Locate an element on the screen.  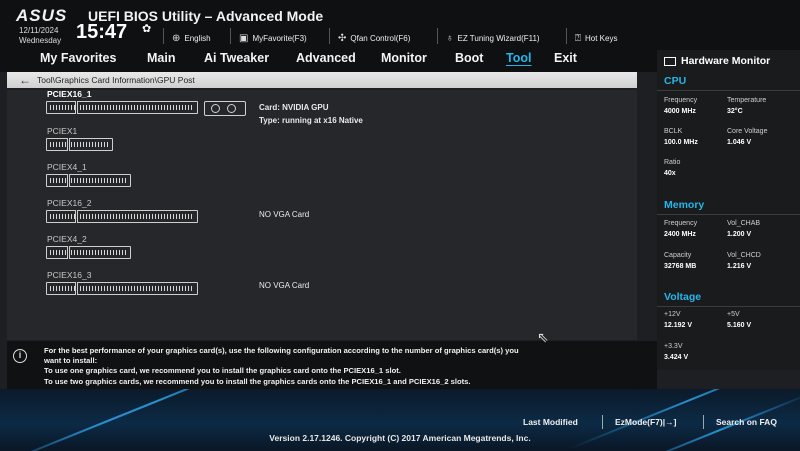
core-voltage-value: 1.046 V is located at coordinates (739, 142).